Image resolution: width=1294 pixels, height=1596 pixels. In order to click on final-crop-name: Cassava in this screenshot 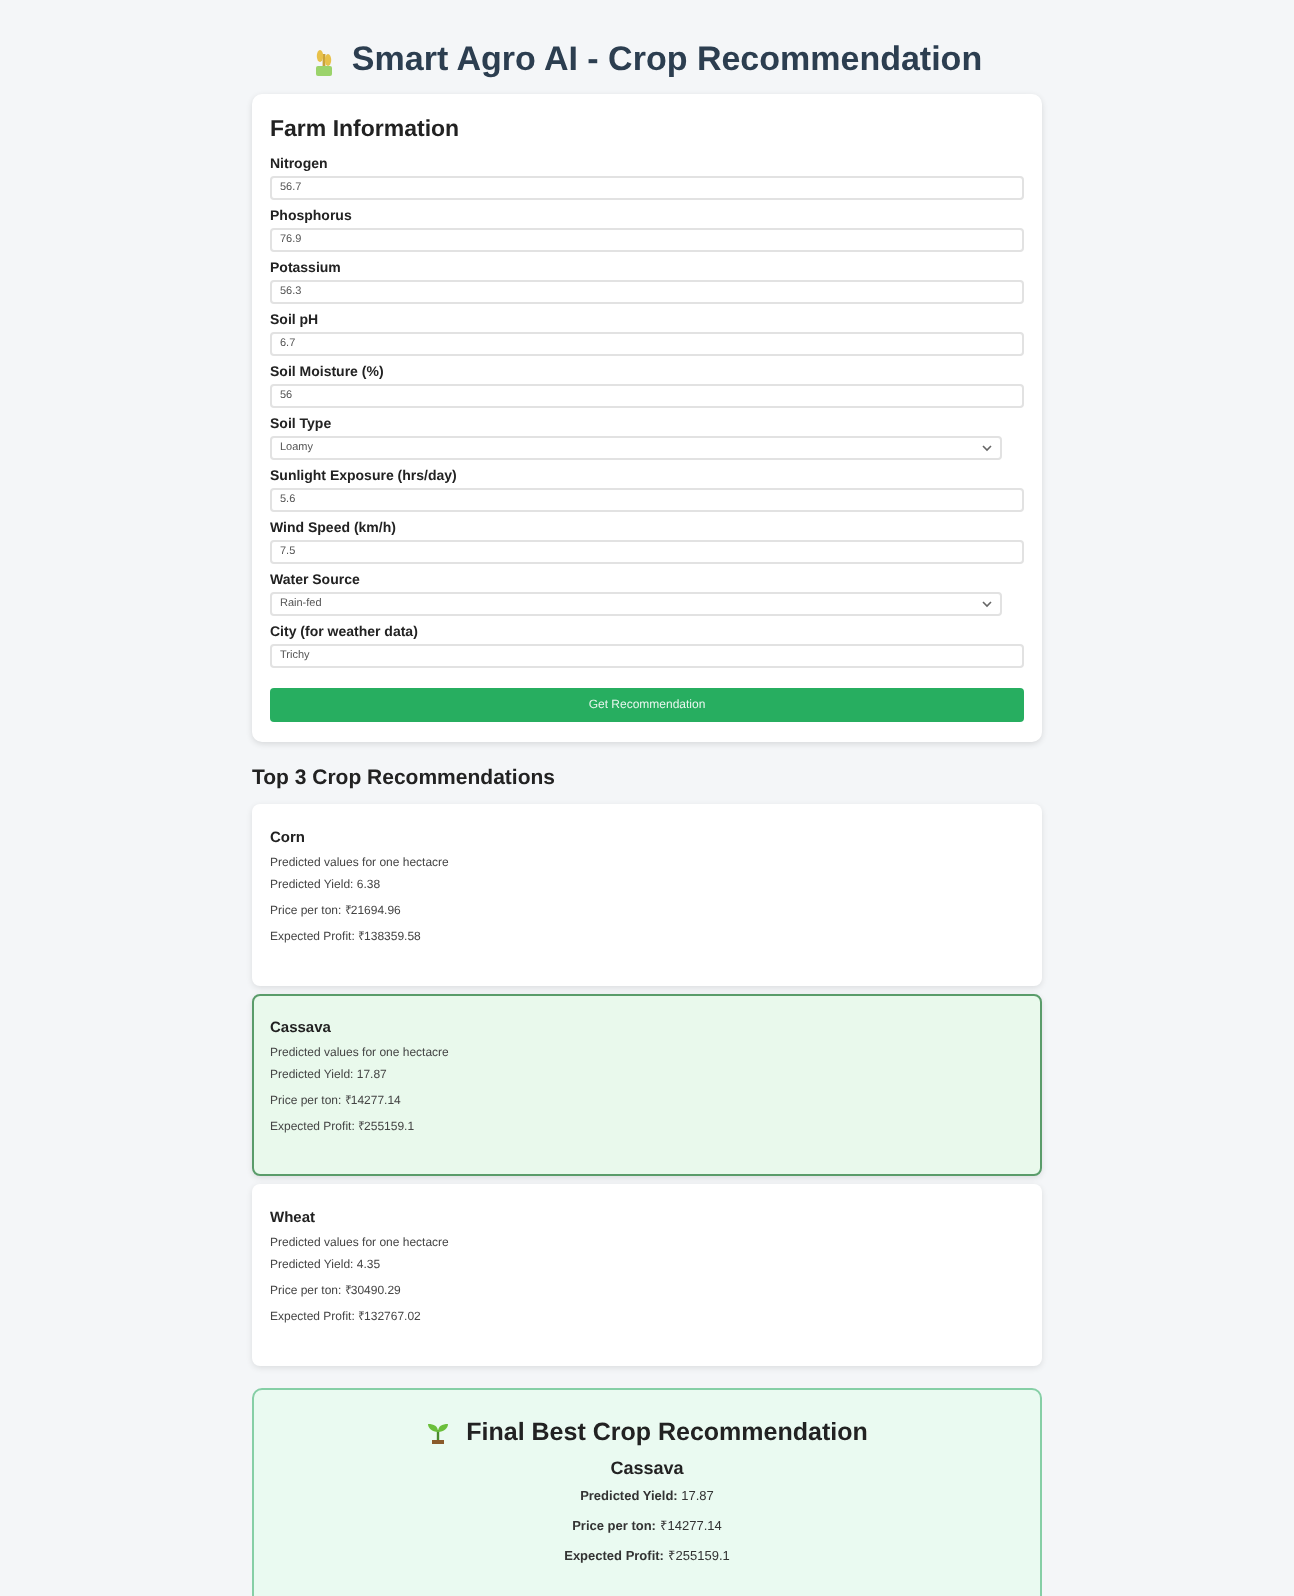, I will do `click(647, 1468)`.